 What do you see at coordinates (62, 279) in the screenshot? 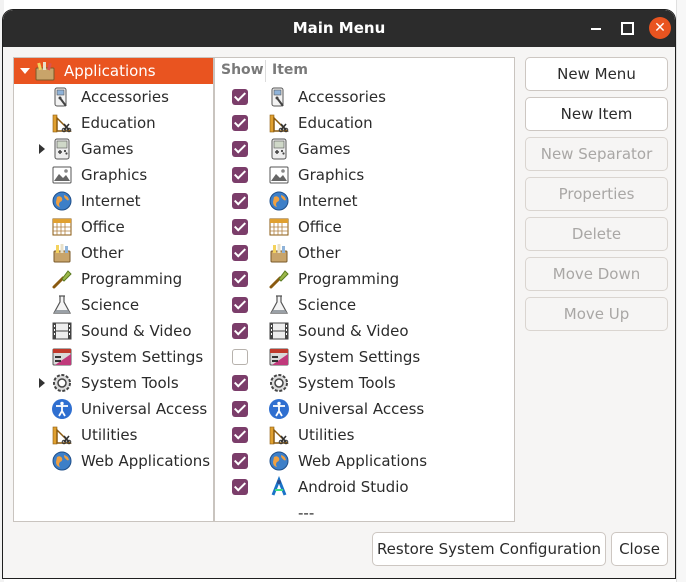
I see `programming-icon` at bounding box center [62, 279].